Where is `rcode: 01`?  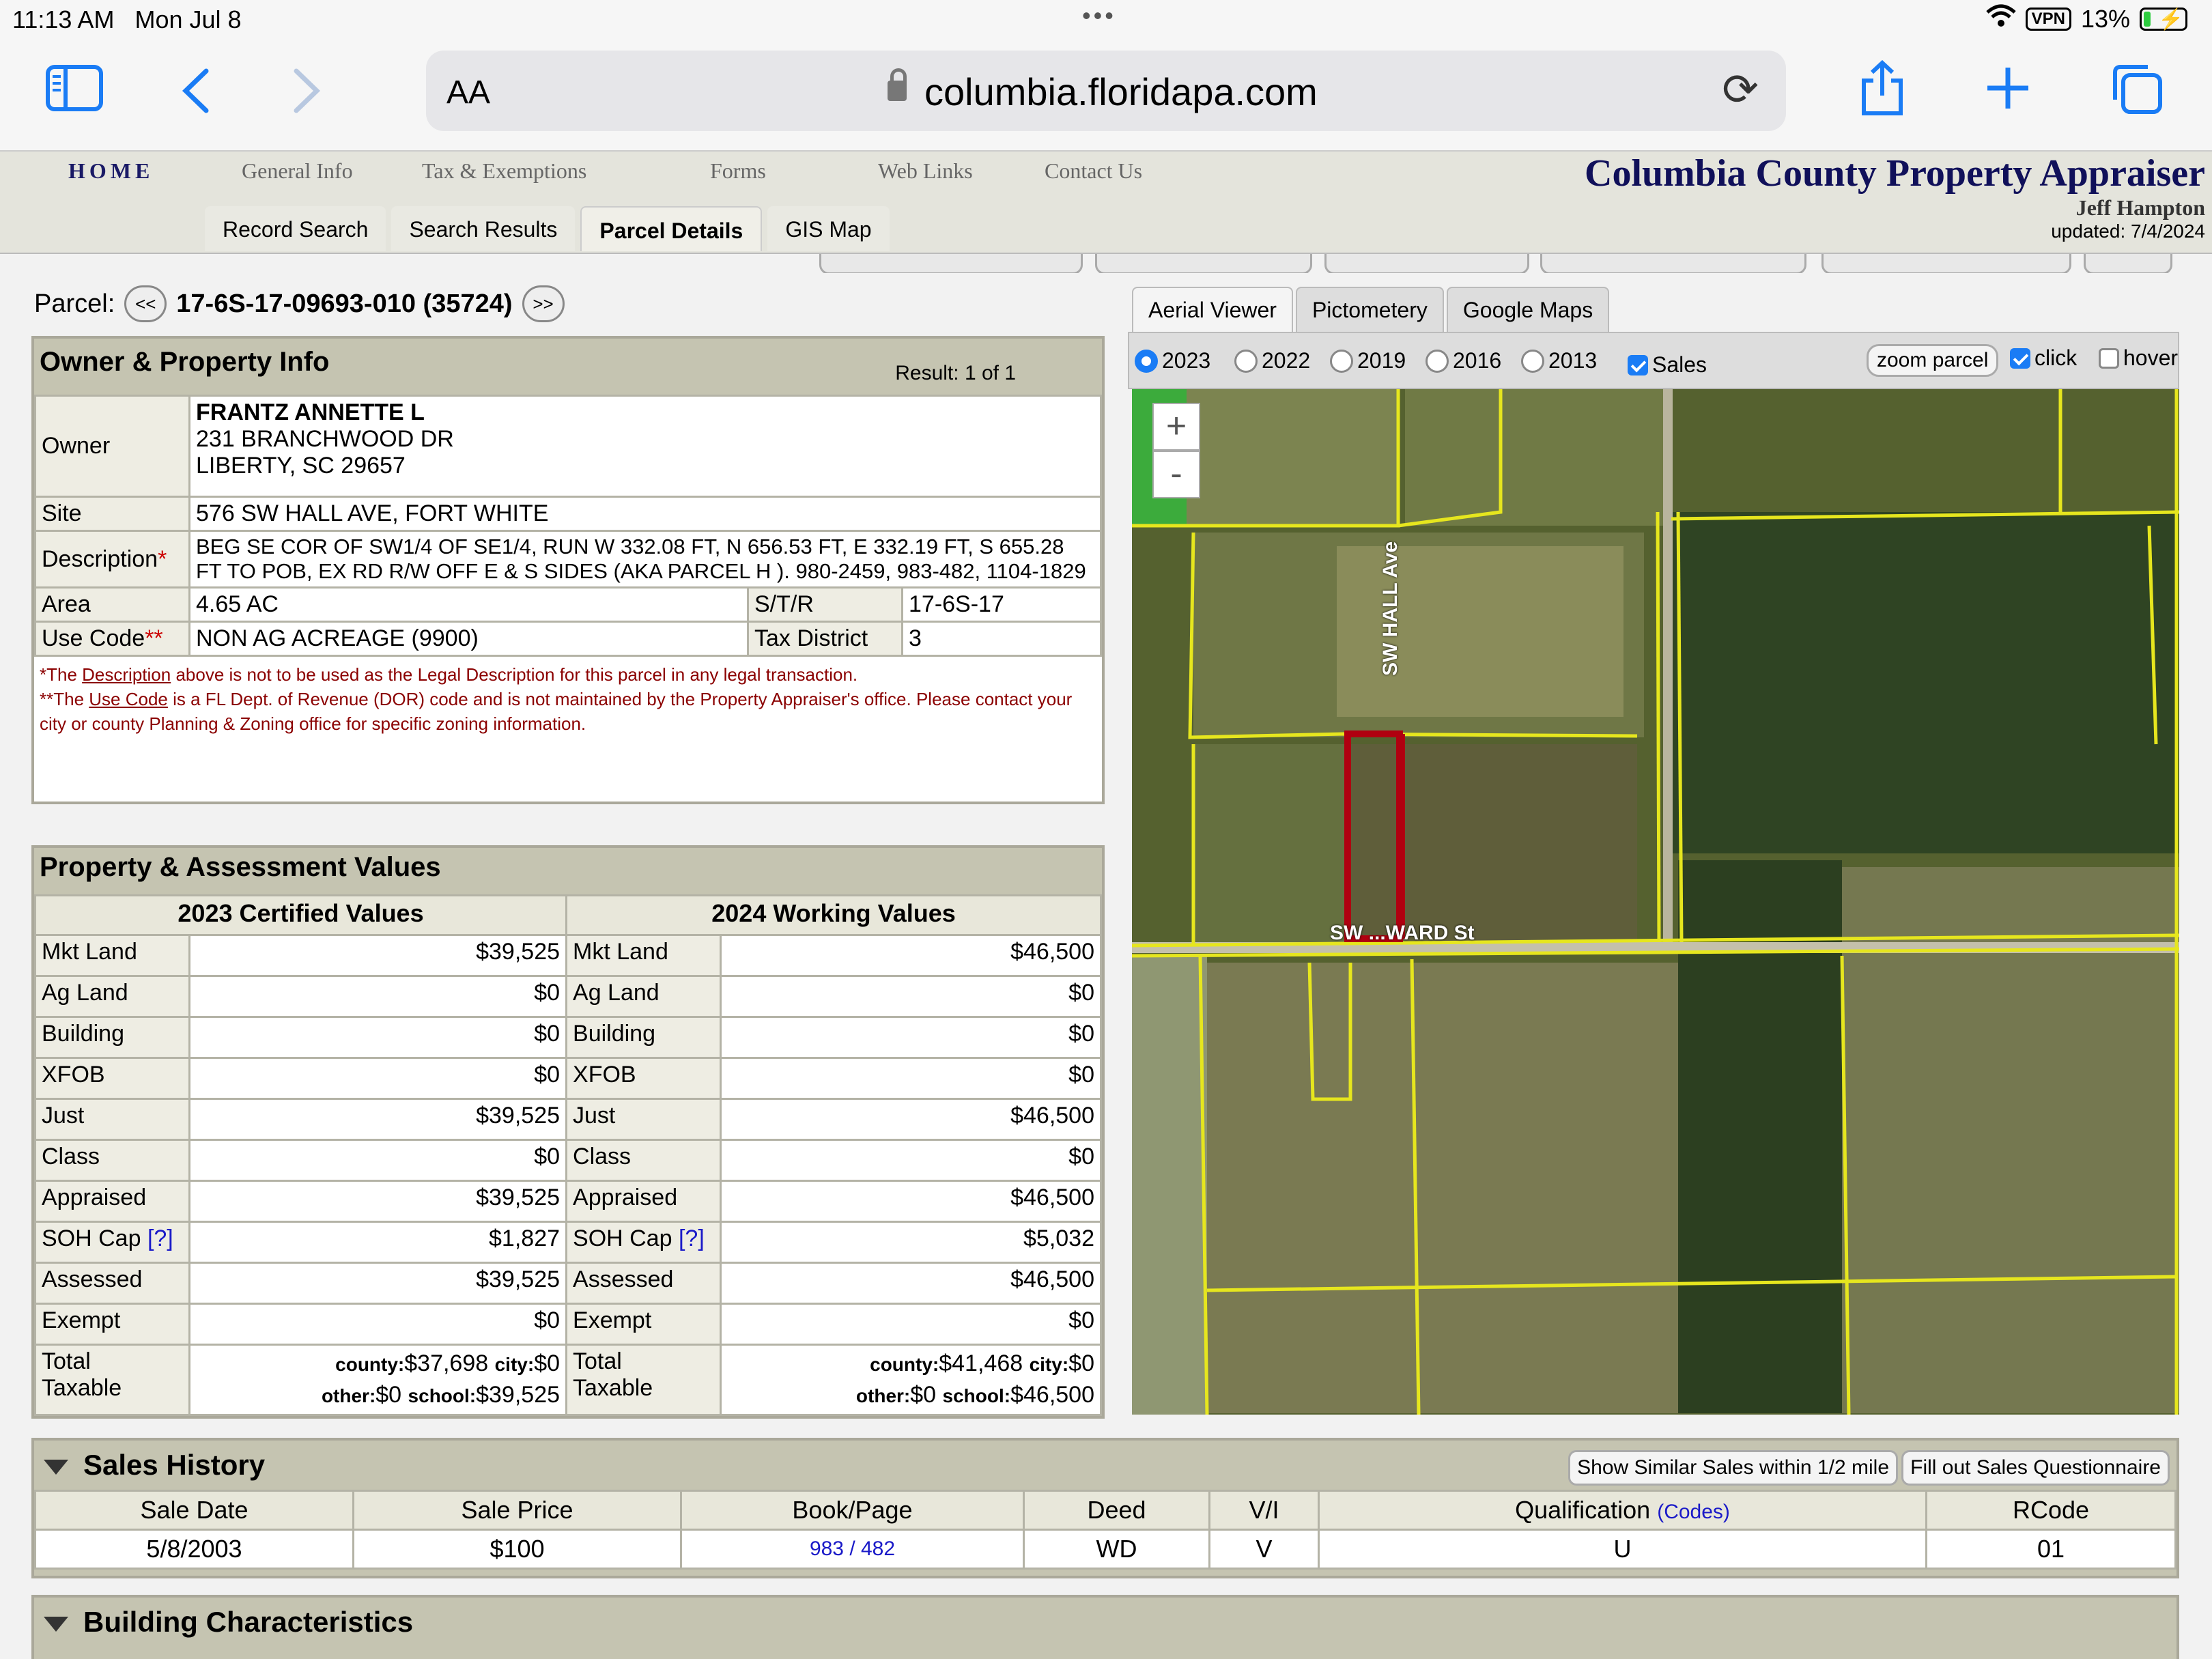 rcode: 01 is located at coordinates (2050, 1549).